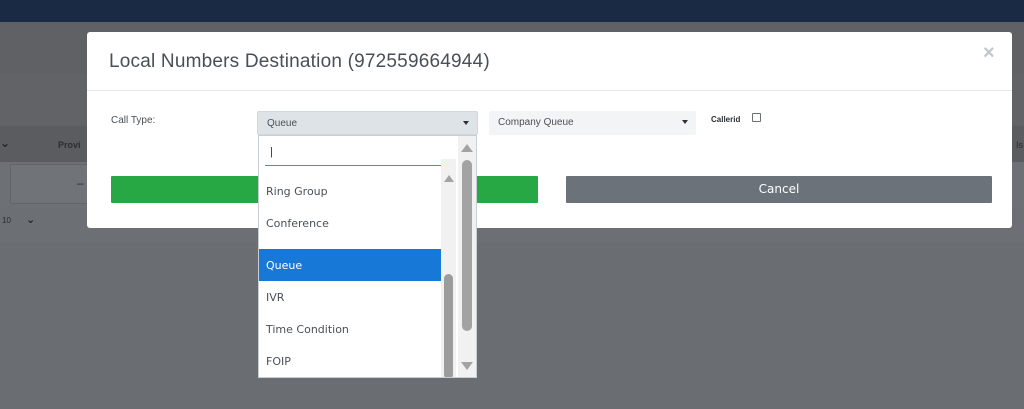  Describe the element at coordinates (1020, 145) in the screenshot. I see `table-header-right: Is` at that location.